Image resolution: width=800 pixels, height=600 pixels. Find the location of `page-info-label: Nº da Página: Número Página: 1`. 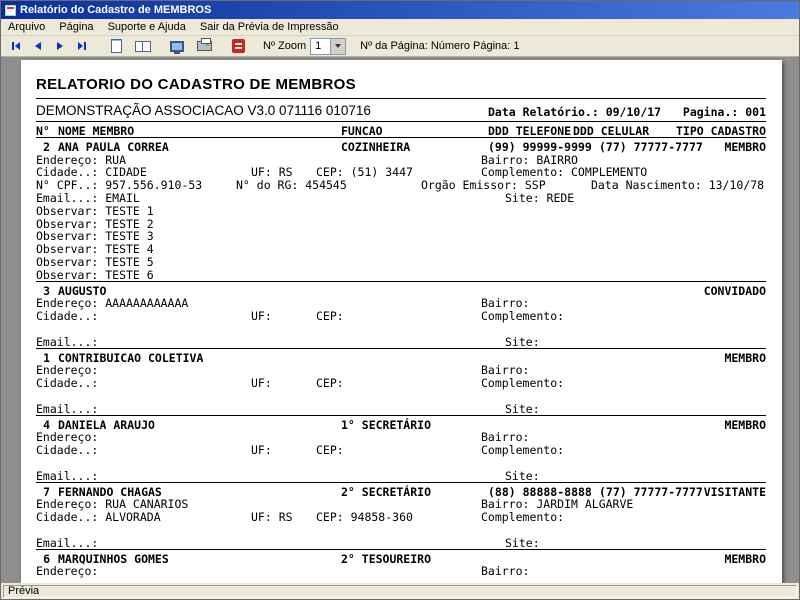

page-info-label: Nº da Página: Número Página: 1 is located at coordinates (440, 46).